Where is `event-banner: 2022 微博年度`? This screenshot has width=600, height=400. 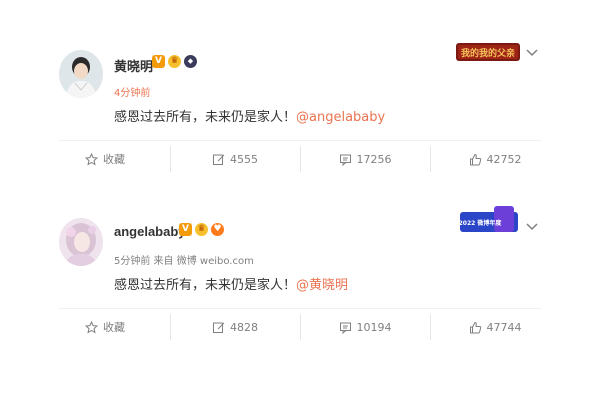 event-banner: 2022 微博年度 is located at coordinates (488, 221).